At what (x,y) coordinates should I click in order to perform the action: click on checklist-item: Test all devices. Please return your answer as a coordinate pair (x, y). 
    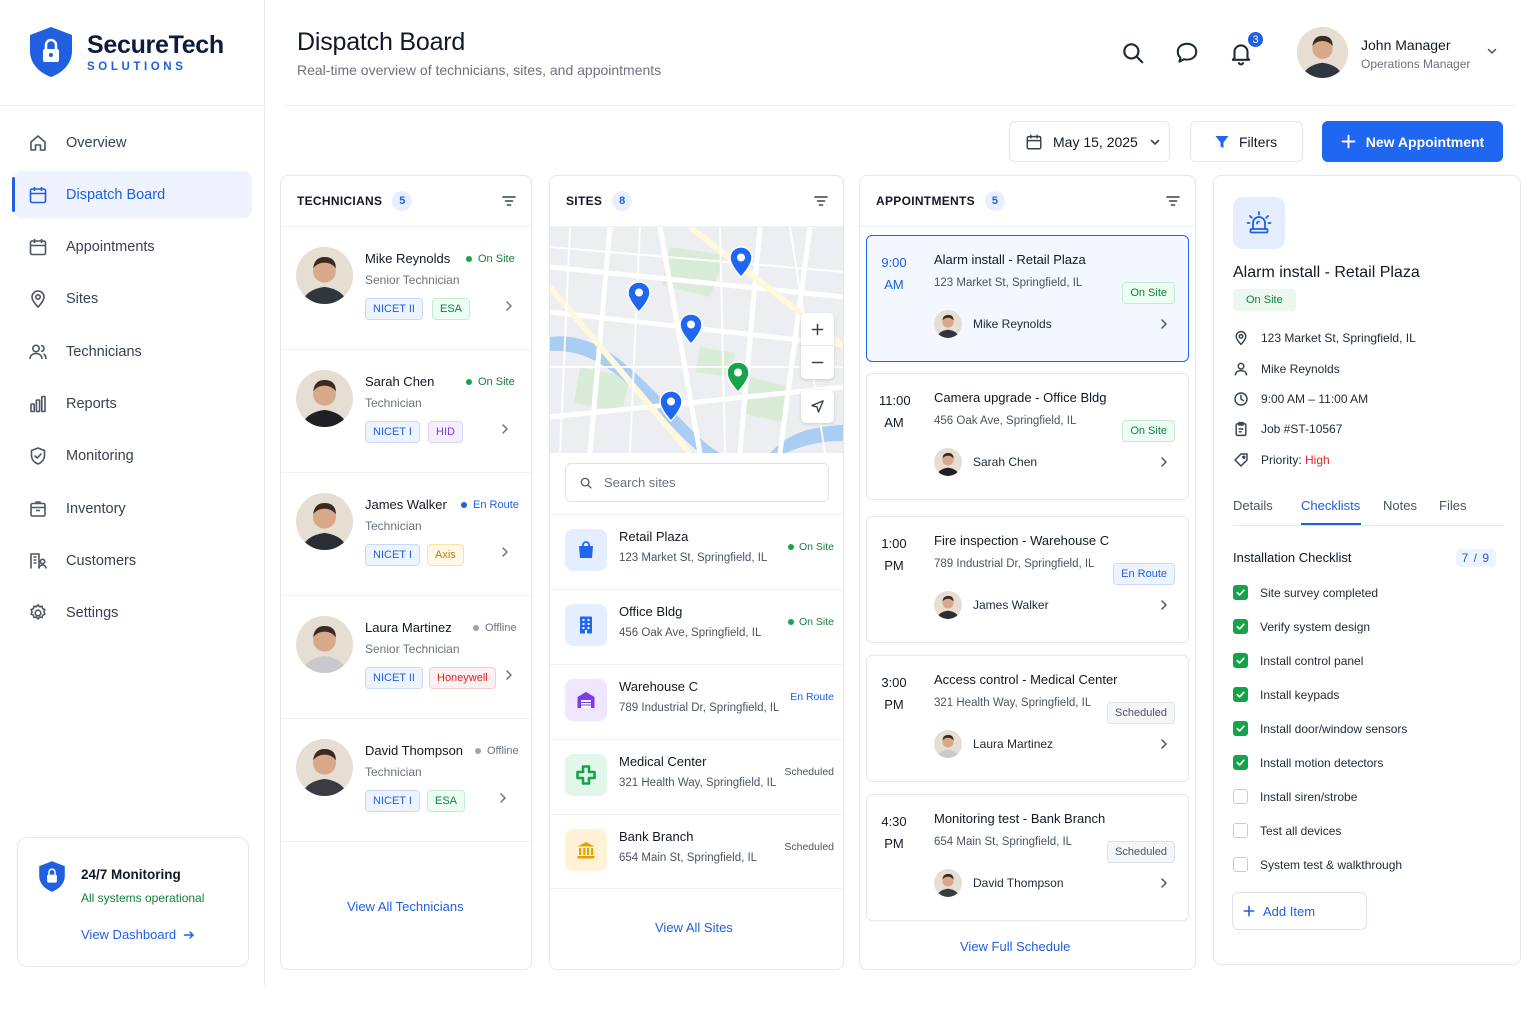
    Looking at the image, I should click on (1287, 830).